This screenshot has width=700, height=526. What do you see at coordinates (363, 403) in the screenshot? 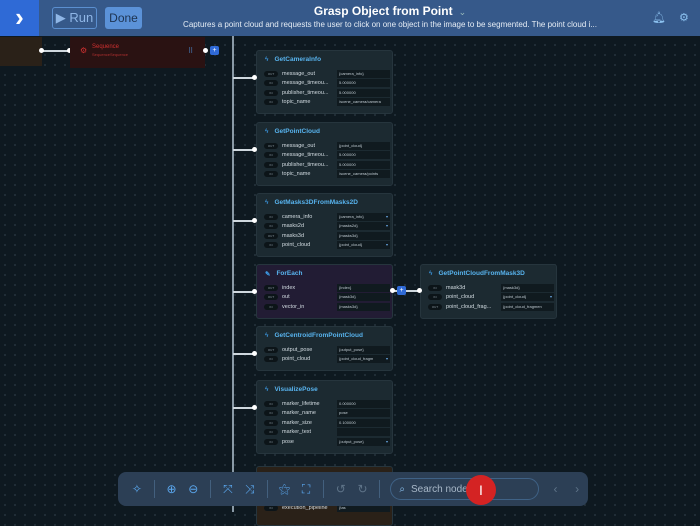
I see `port-value-field: 0.000000` at bounding box center [363, 403].